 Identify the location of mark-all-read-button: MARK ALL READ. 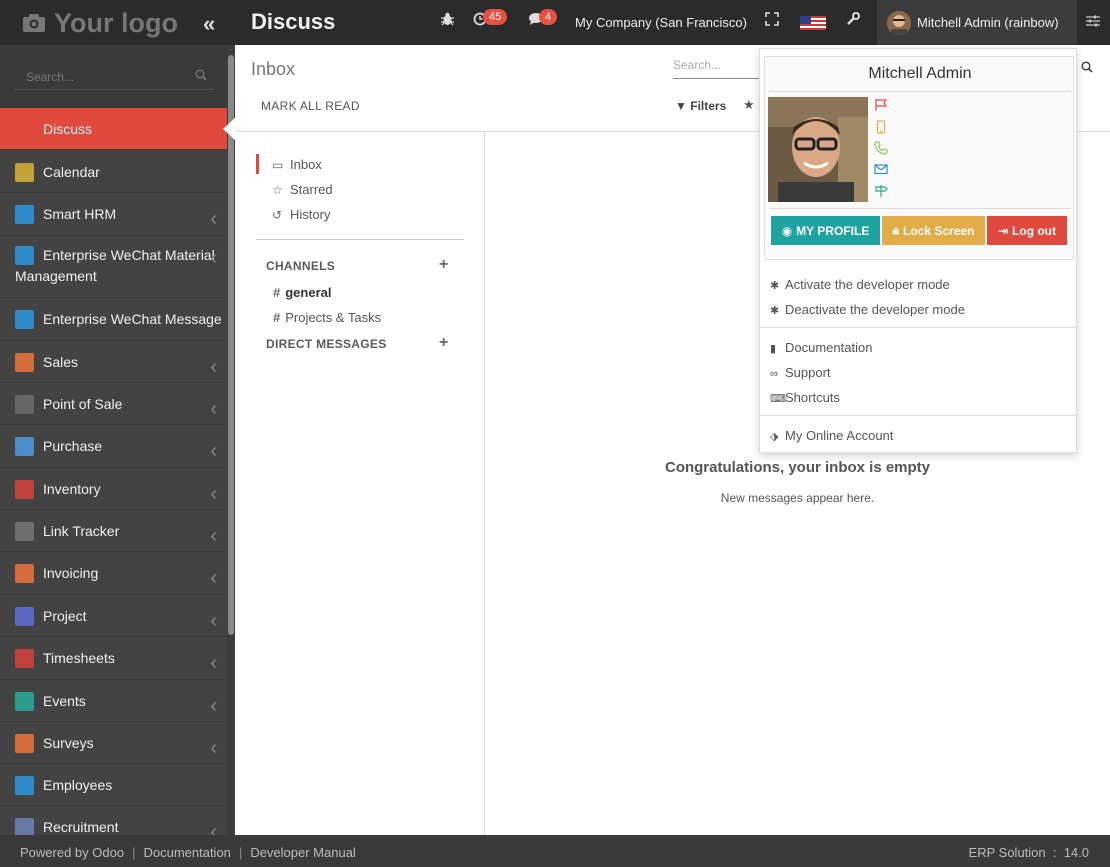
(310, 106).